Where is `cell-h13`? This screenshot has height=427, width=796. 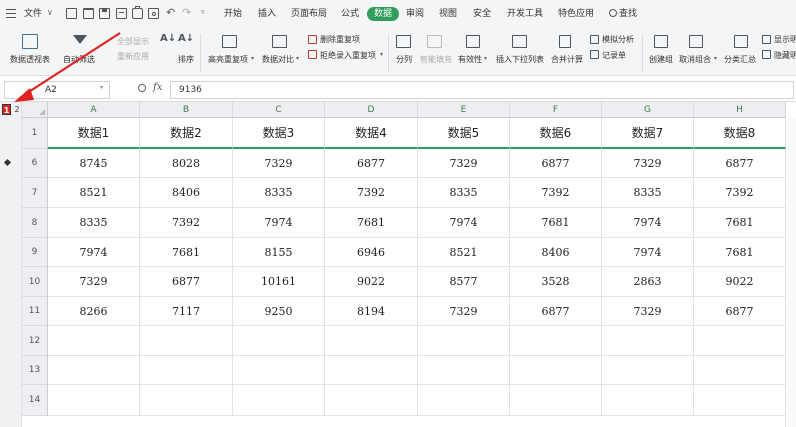 cell-h13 is located at coordinates (740, 370).